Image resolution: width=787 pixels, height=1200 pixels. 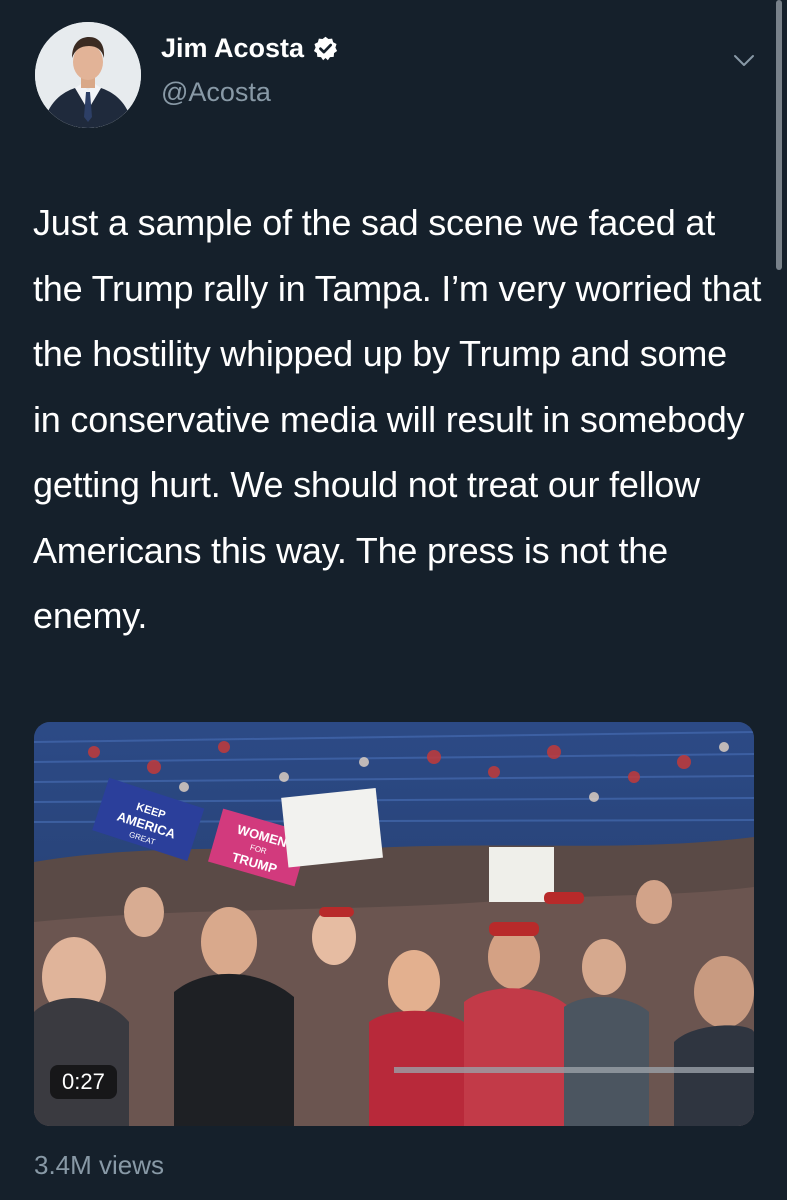 I want to click on verified-badge-icon, so click(x=325, y=48).